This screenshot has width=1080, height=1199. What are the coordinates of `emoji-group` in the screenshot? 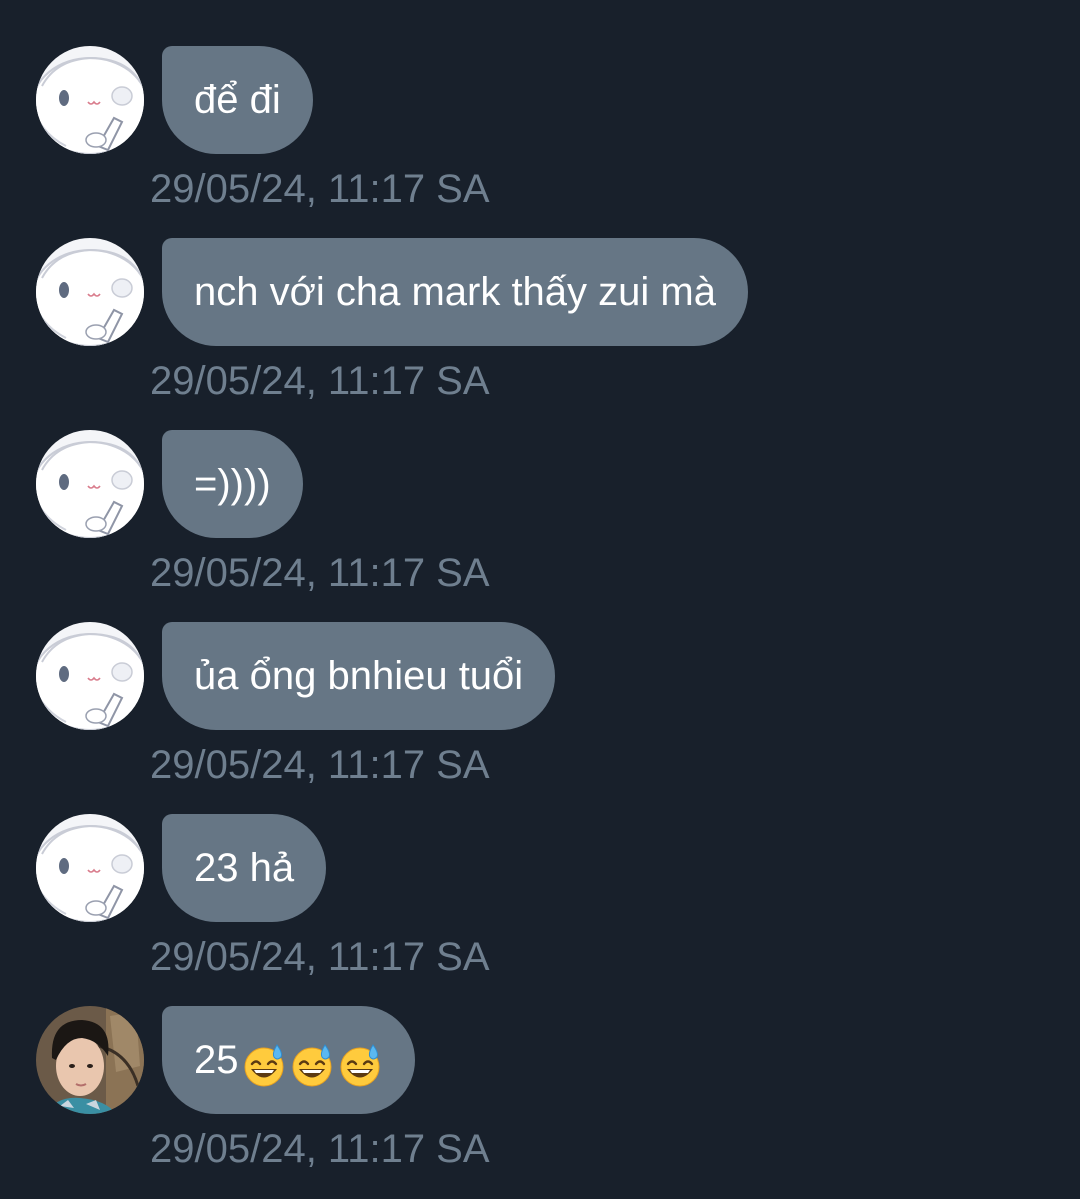 It's located at (311, 1062).